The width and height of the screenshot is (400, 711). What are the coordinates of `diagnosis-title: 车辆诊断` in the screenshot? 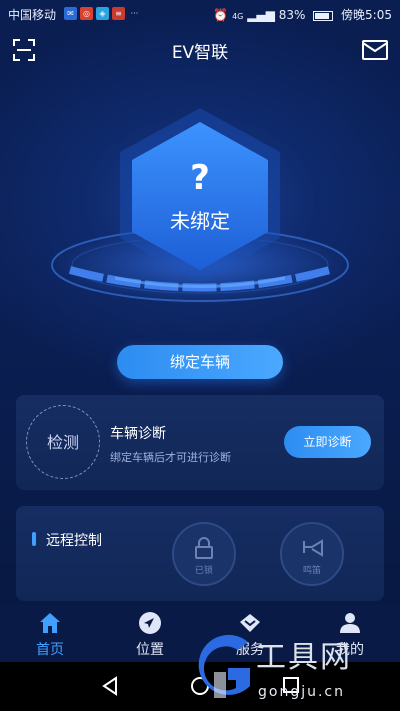 It's located at (138, 434).